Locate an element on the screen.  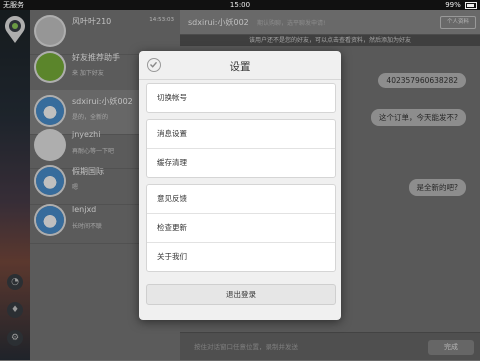
settings-group-app: 消息设置 缓存清理 is located at coordinates (241, 148).